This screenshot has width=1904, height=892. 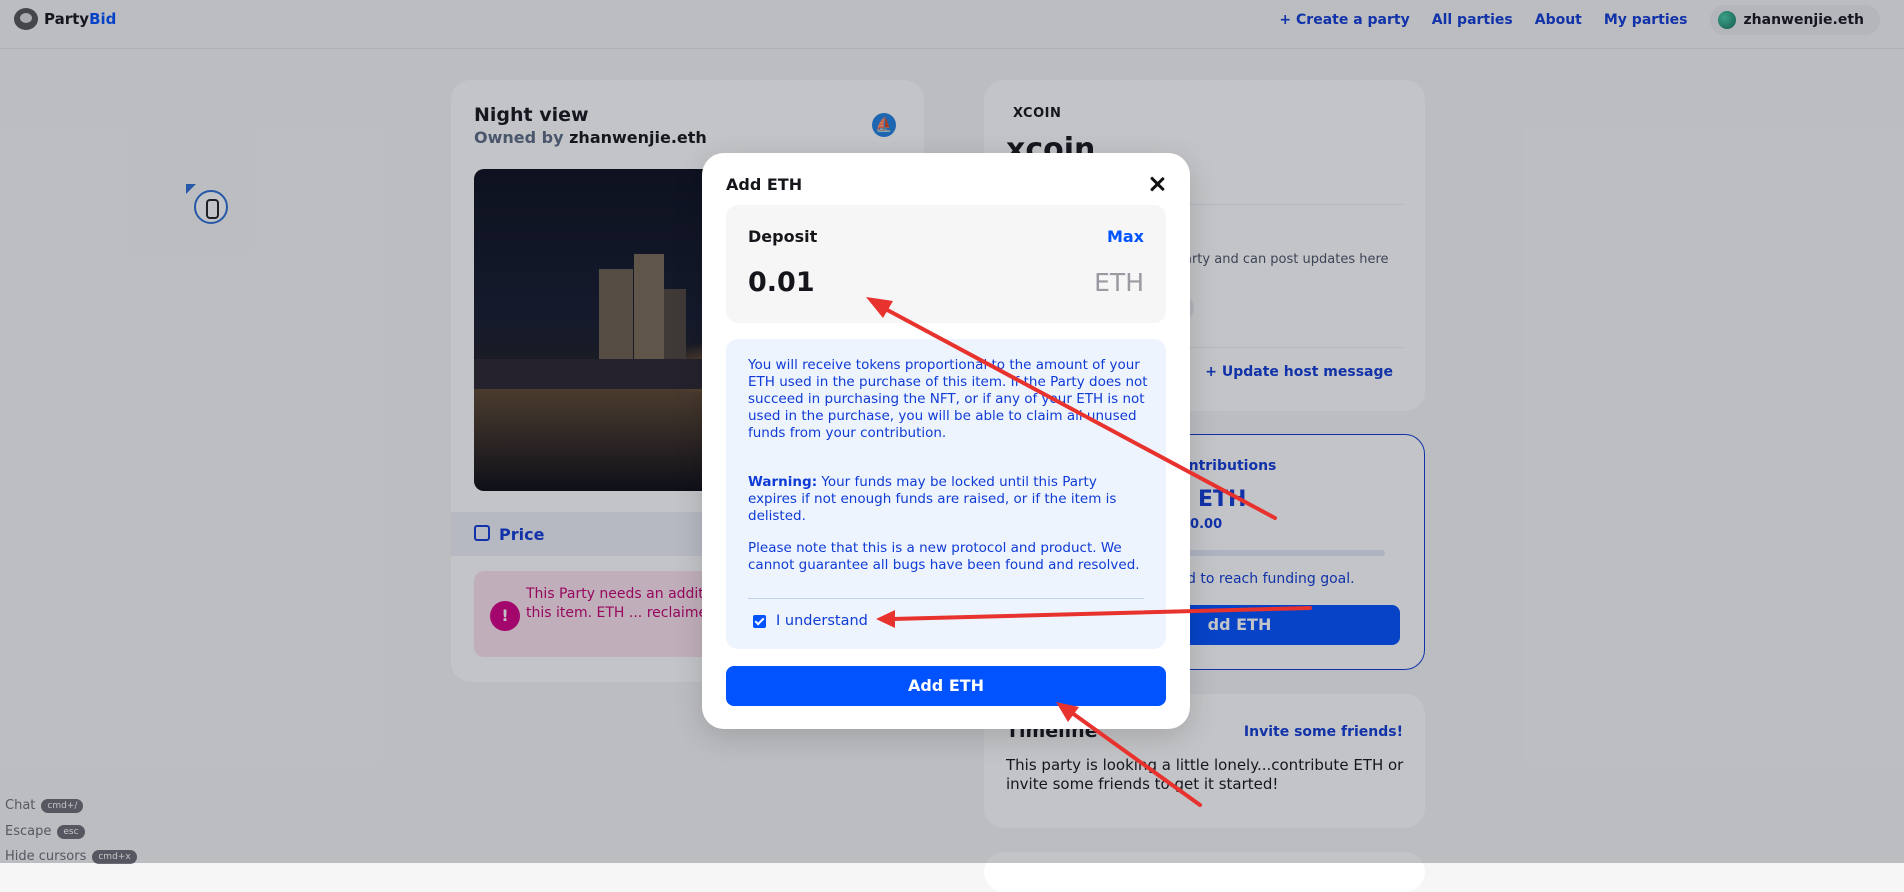 What do you see at coordinates (1076, 411) in the screenshot?
I see `arrow-to-amount` at bounding box center [1076, 411].